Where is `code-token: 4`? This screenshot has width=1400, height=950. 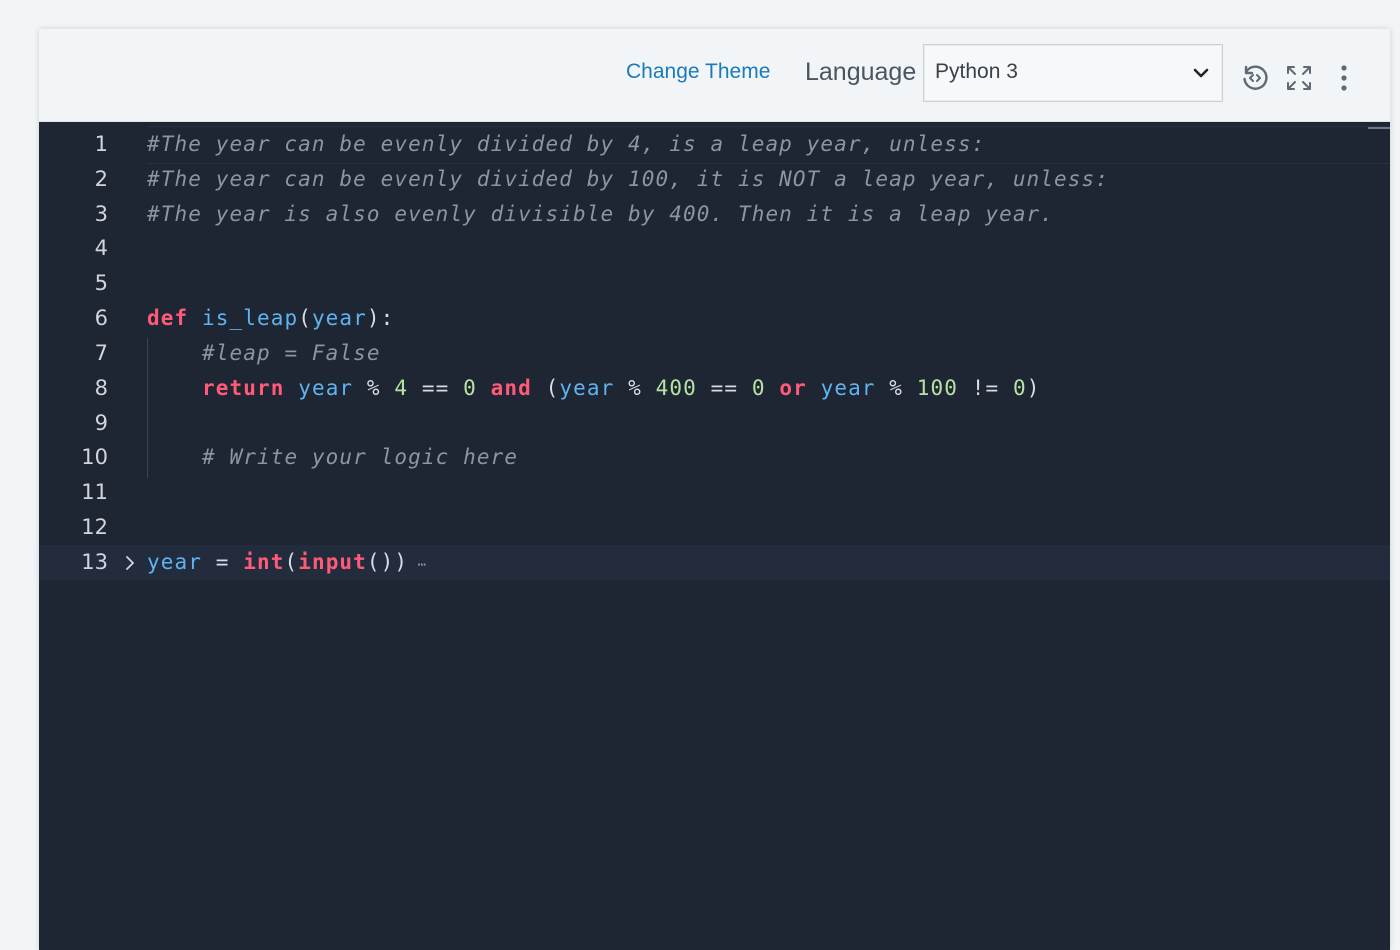 code-token: 4 is located at coordinates (401, 388).